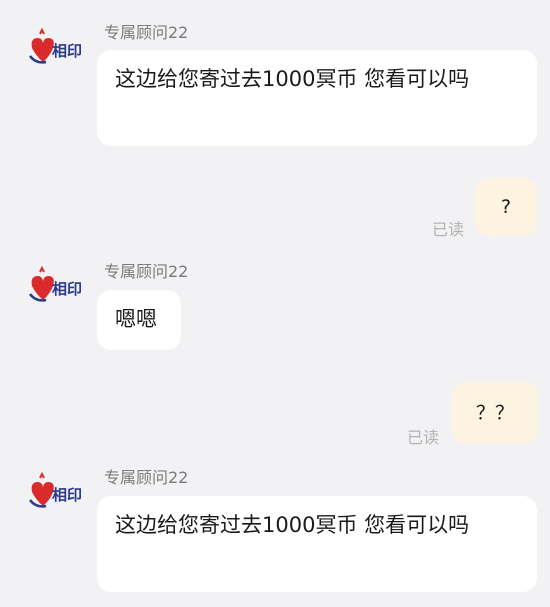 The width and height of the screenshot is (550, 607). I want to click on message-bubble-outgoing: ？？, so click(495, 413).